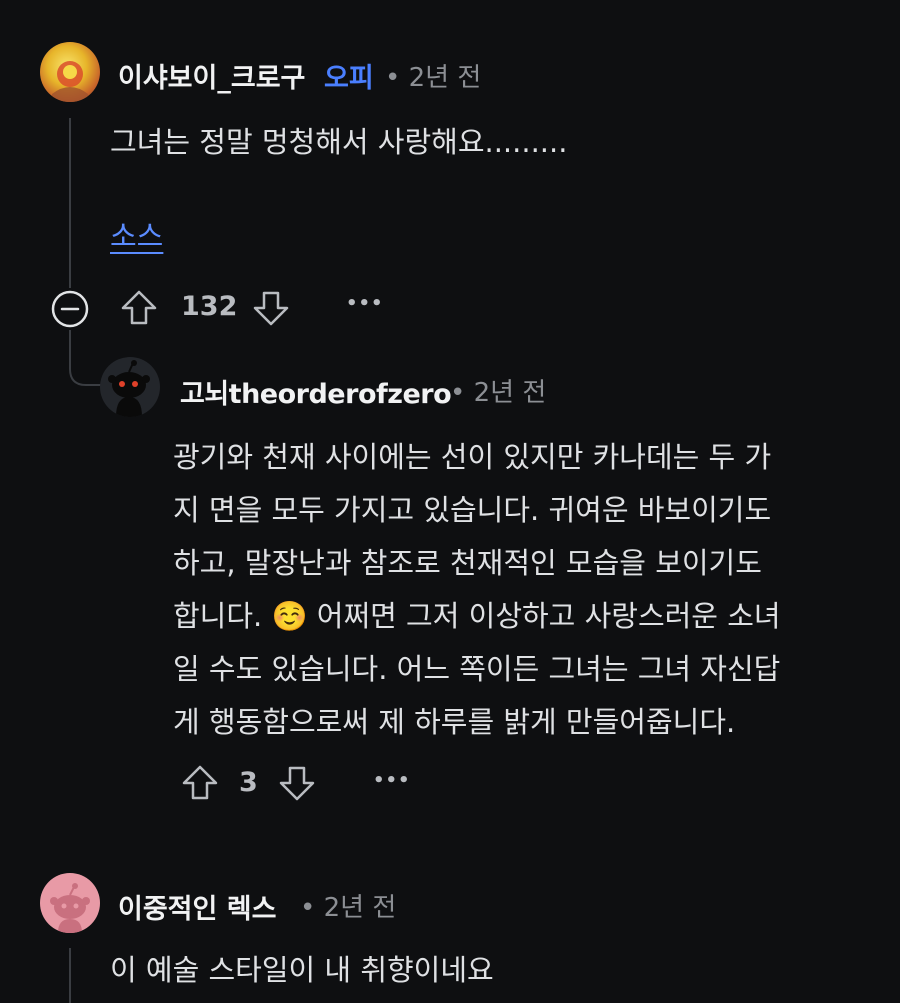  Describe the element at coordinates (70, 81) in the screenshot. I see `avatar-image` at that location.